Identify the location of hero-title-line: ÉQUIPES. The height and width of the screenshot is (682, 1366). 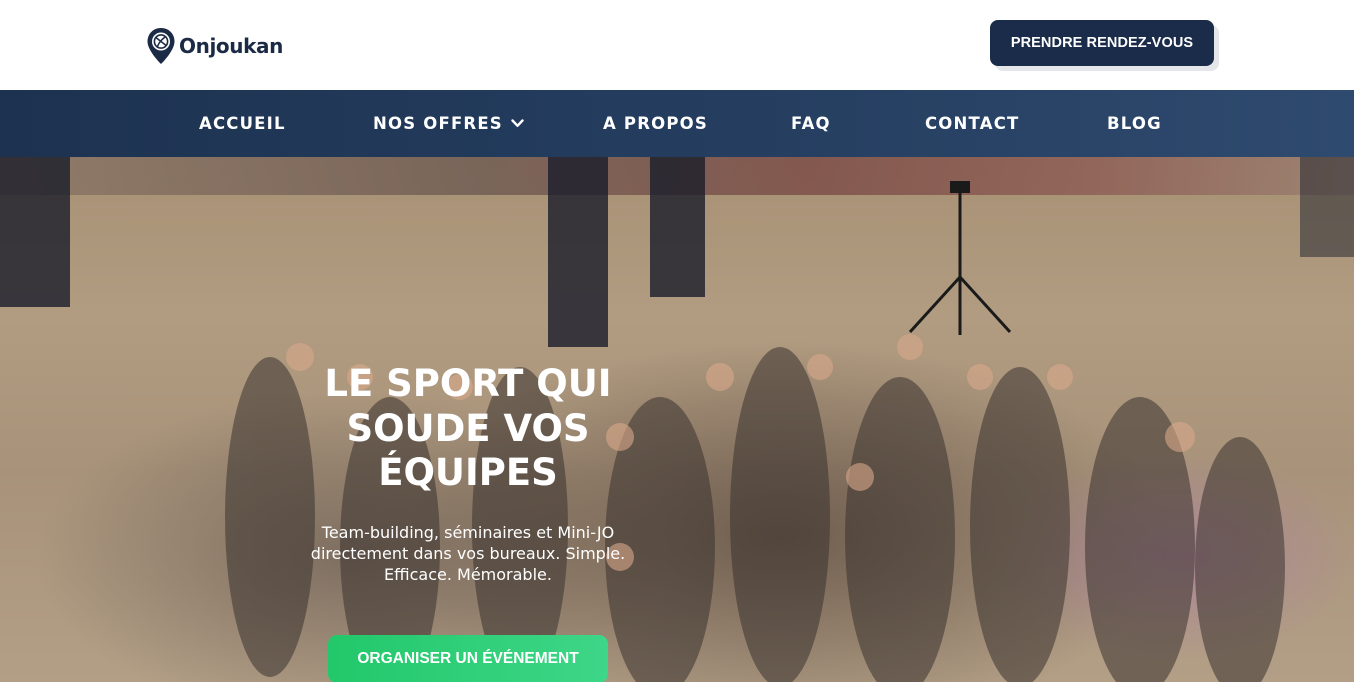
(468, 472).